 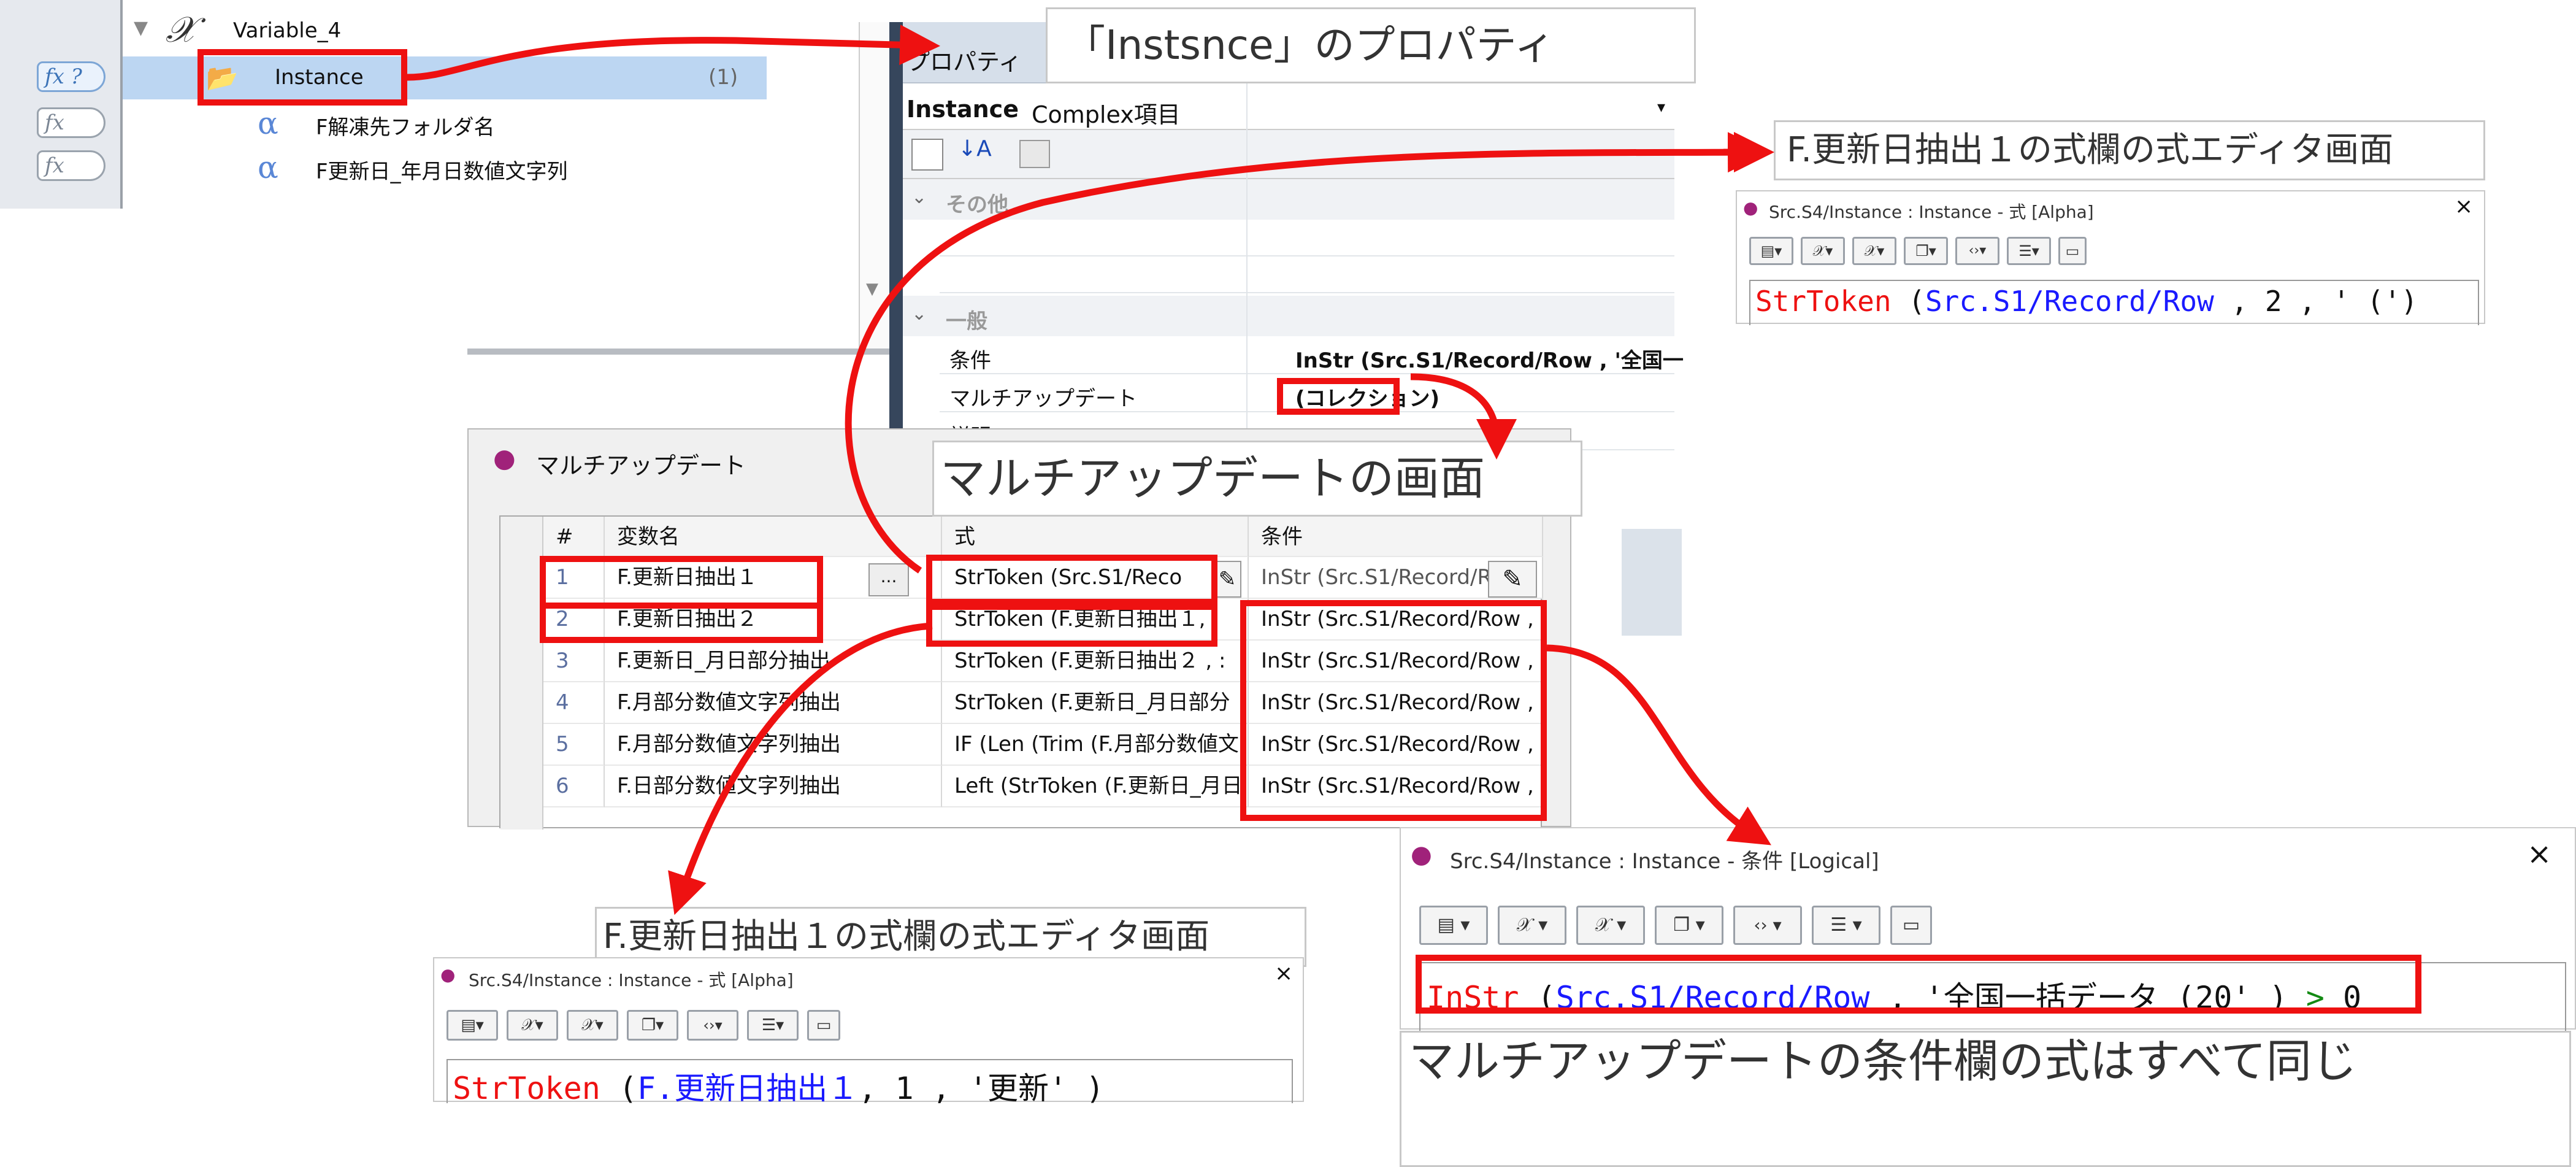 I want to click on arrow-to-bottom-editor, so click(x=800, y=768).